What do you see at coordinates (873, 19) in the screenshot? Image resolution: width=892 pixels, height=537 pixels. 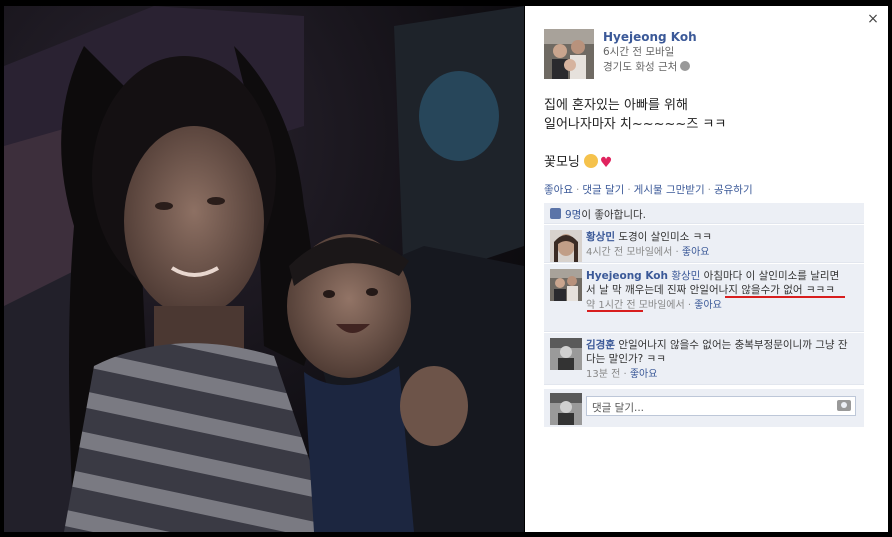 I see `close-button: ×` at bounding box center [873, 19].